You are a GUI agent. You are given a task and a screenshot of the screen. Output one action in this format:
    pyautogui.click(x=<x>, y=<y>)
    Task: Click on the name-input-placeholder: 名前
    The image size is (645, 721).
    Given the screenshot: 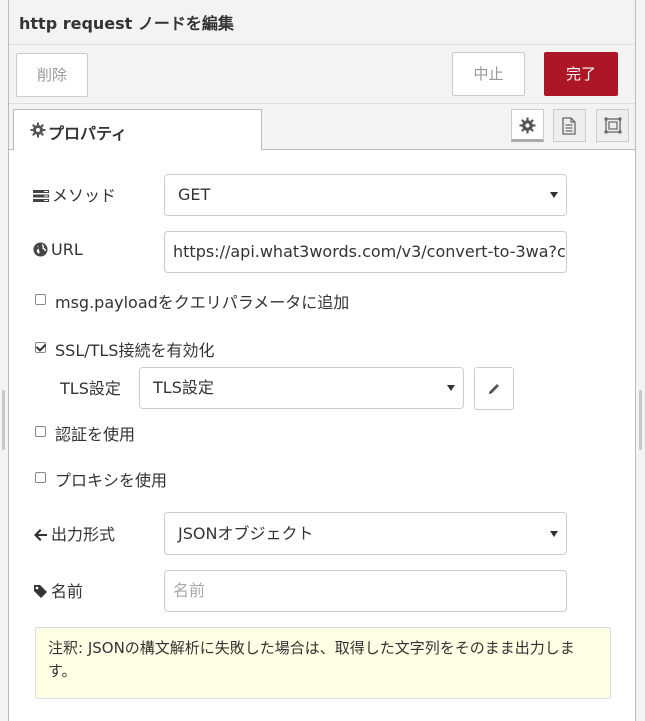 What is the action you would take?
    pyautogui.click(x=189, y=590)
    